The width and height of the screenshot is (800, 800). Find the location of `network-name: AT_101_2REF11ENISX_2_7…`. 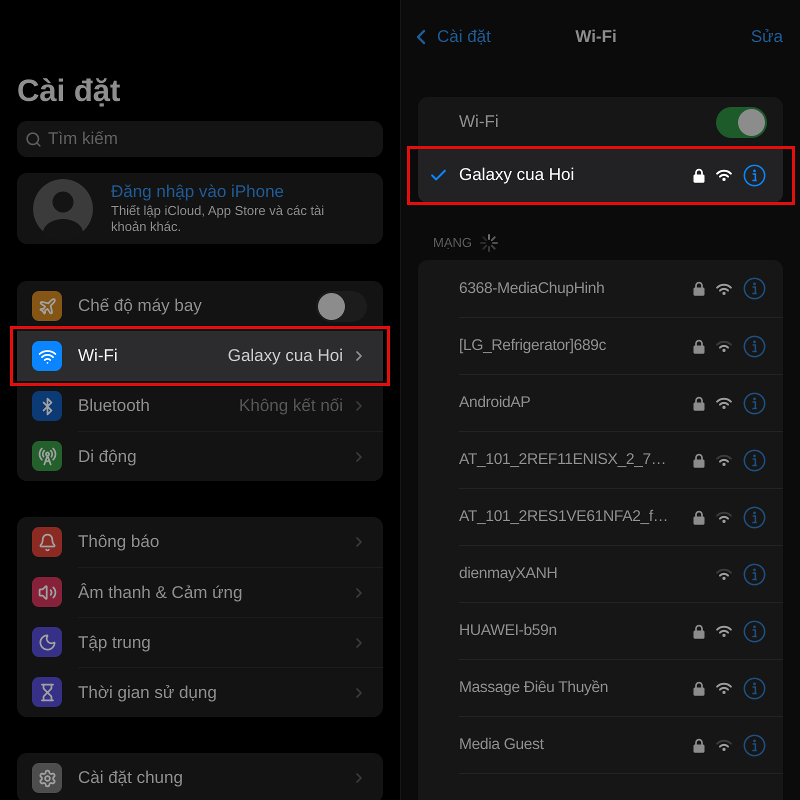

network-name: AT_101_2REF11ENISX_2_7… is located at coordinates (563, 460).